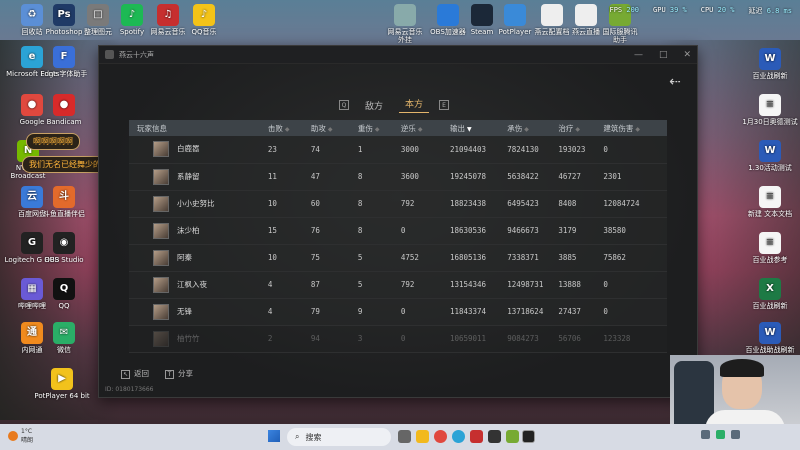 This screenshot has width=800, height=450. Describe the element at coordinates (161, 176) in the screenshot. I see `avatar` at that location.